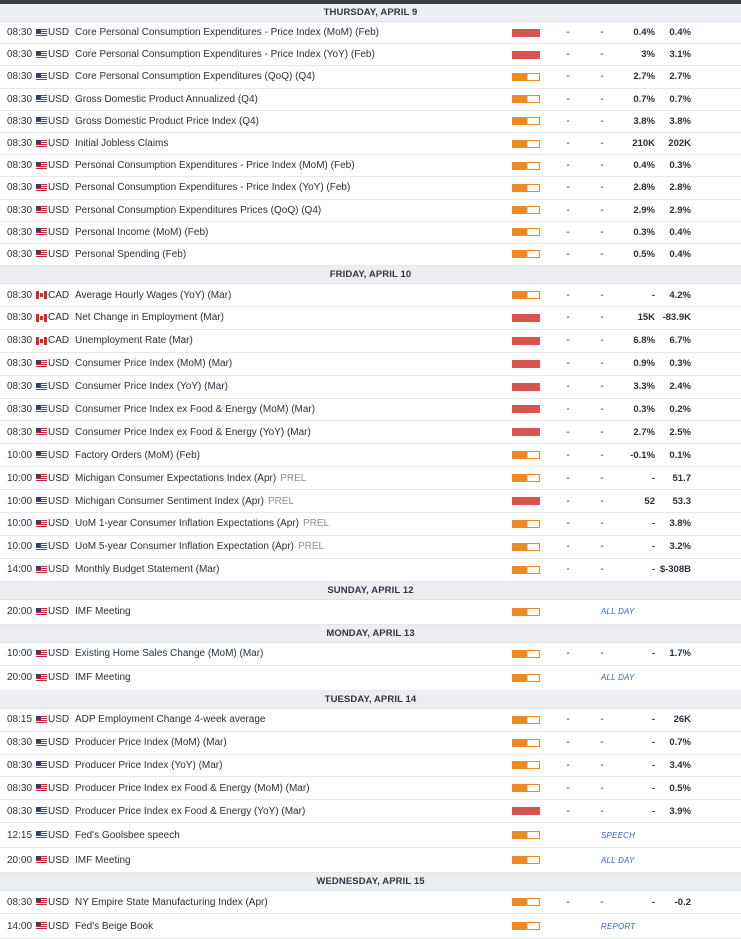 The width and height of the screenshot is (741, 939). I want to click on event-title: Producer Price Index (MoM) (Mar), so click(151, 743).